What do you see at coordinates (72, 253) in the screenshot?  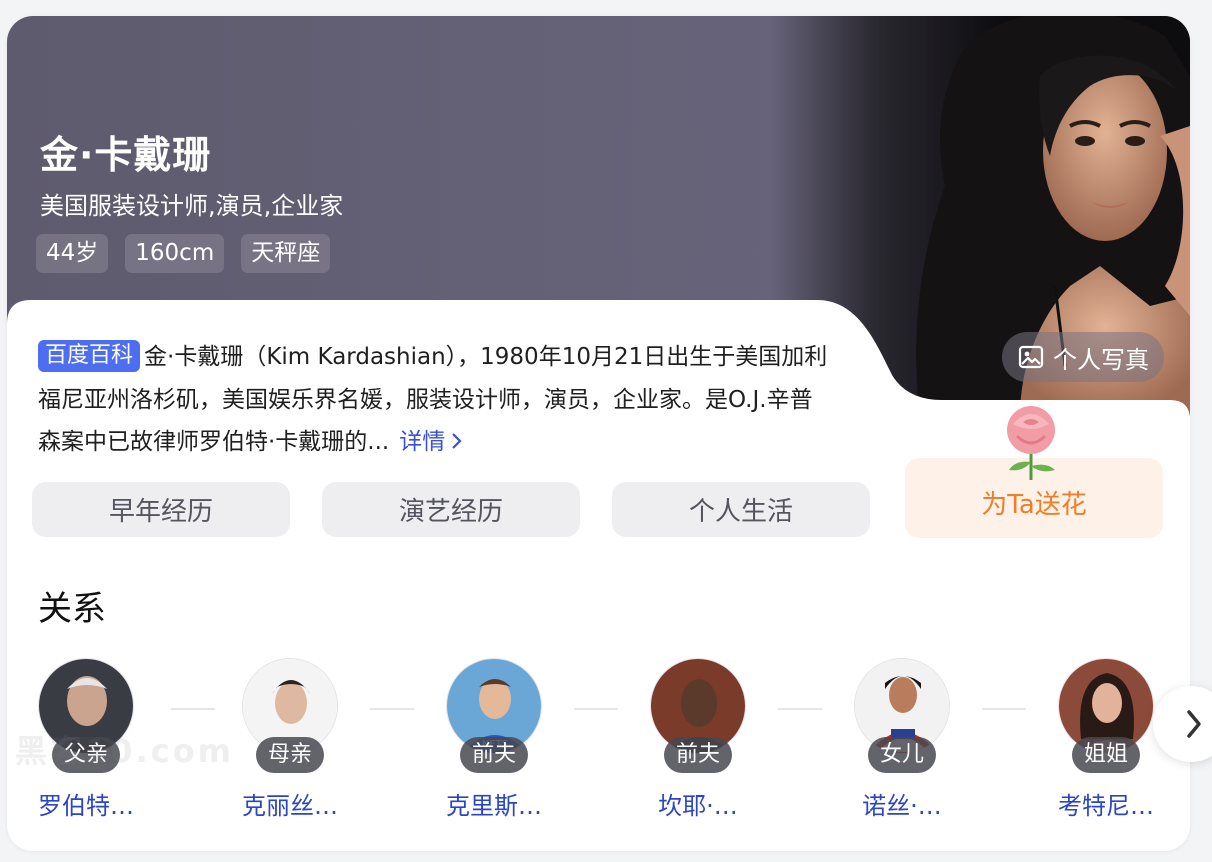 I see `age-tag: 44岁` at bounding box center [72, 253].